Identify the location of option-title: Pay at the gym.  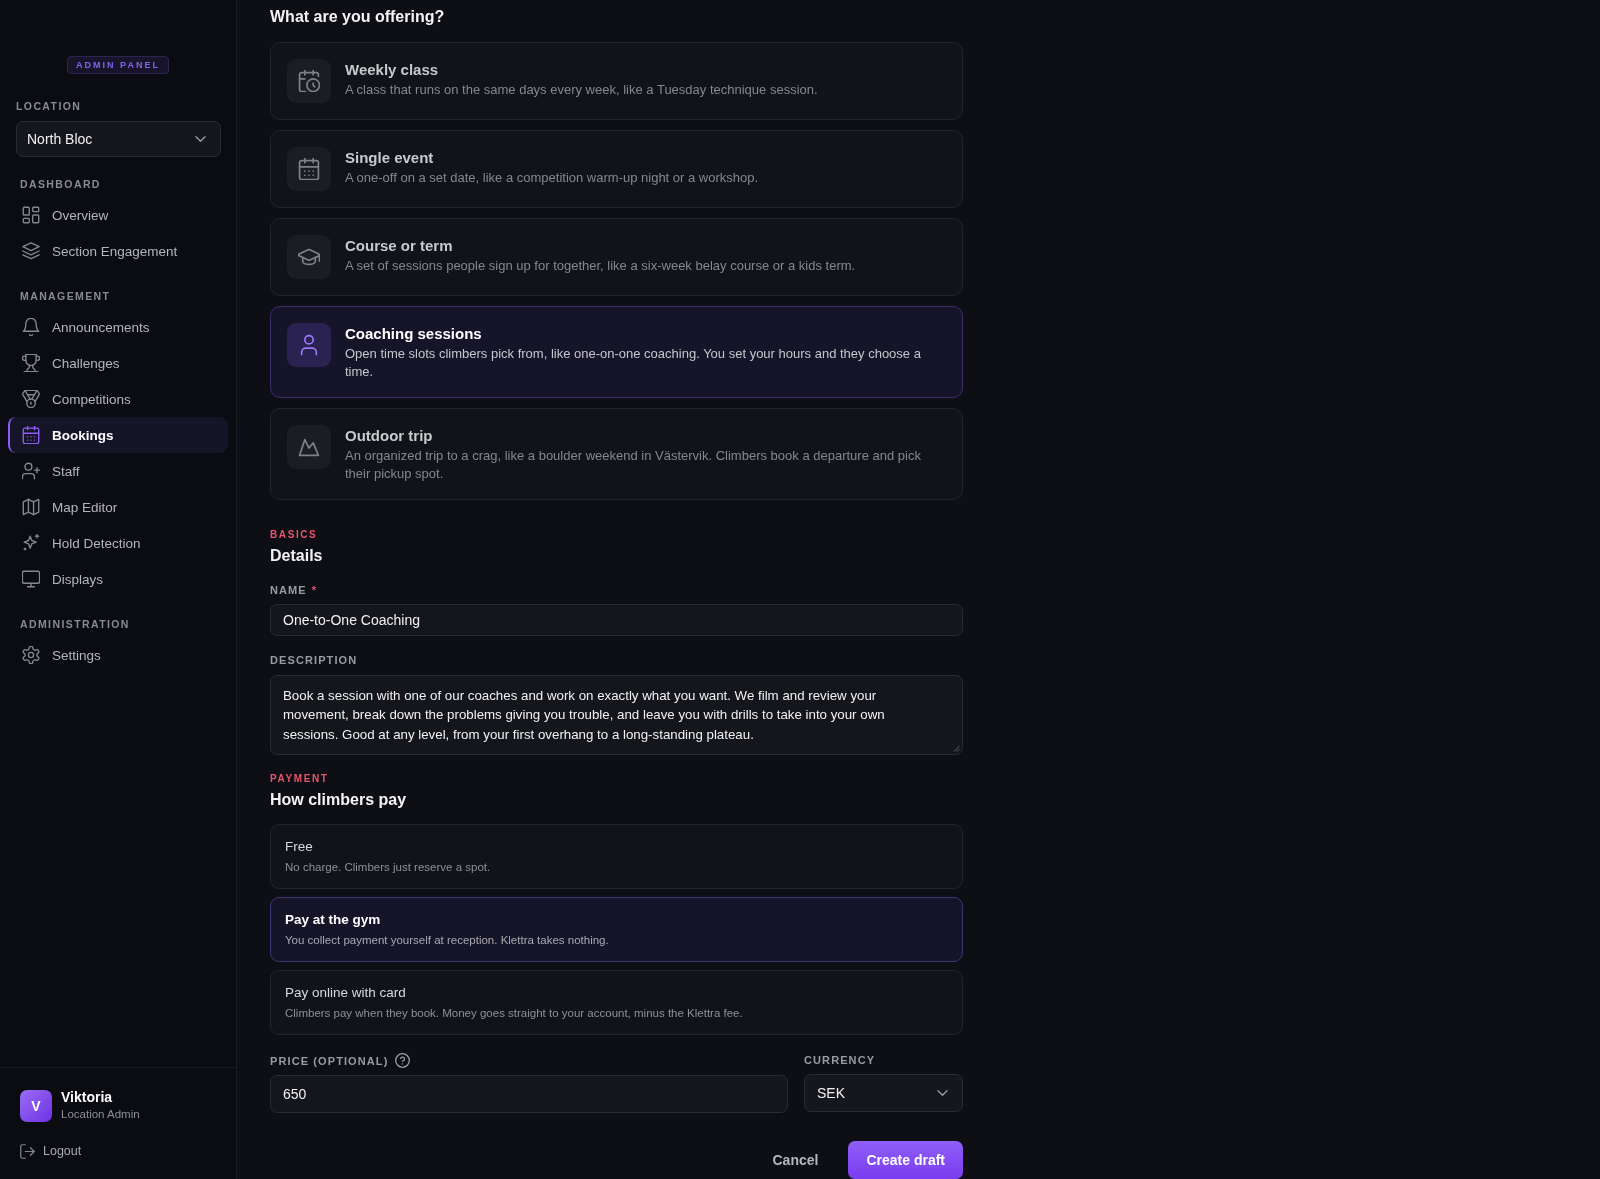
(333, 920).